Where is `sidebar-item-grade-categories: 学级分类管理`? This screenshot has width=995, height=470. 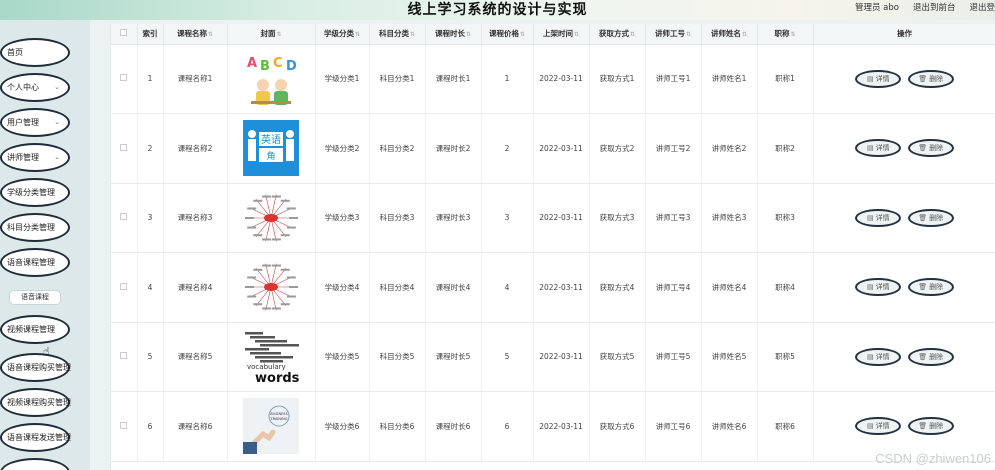 sidebar-item-grade-categories: 学级分类管理 is located at coordinates (35, 192).